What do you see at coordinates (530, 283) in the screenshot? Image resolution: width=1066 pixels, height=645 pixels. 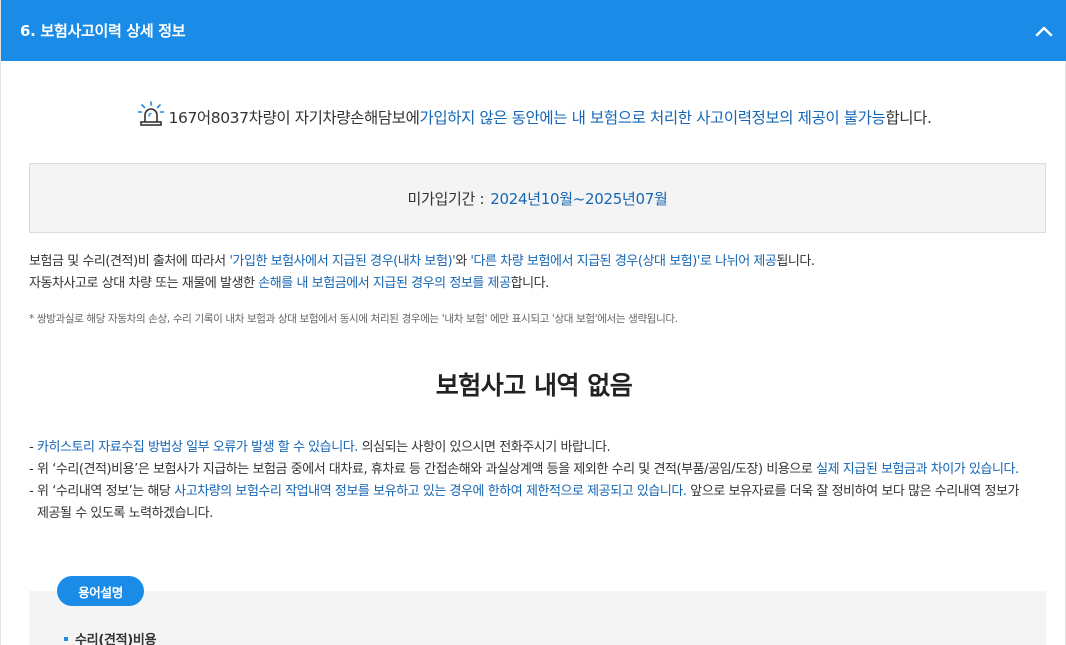 I see `desc-text: 합니다.` at bounding box center [530, 283].